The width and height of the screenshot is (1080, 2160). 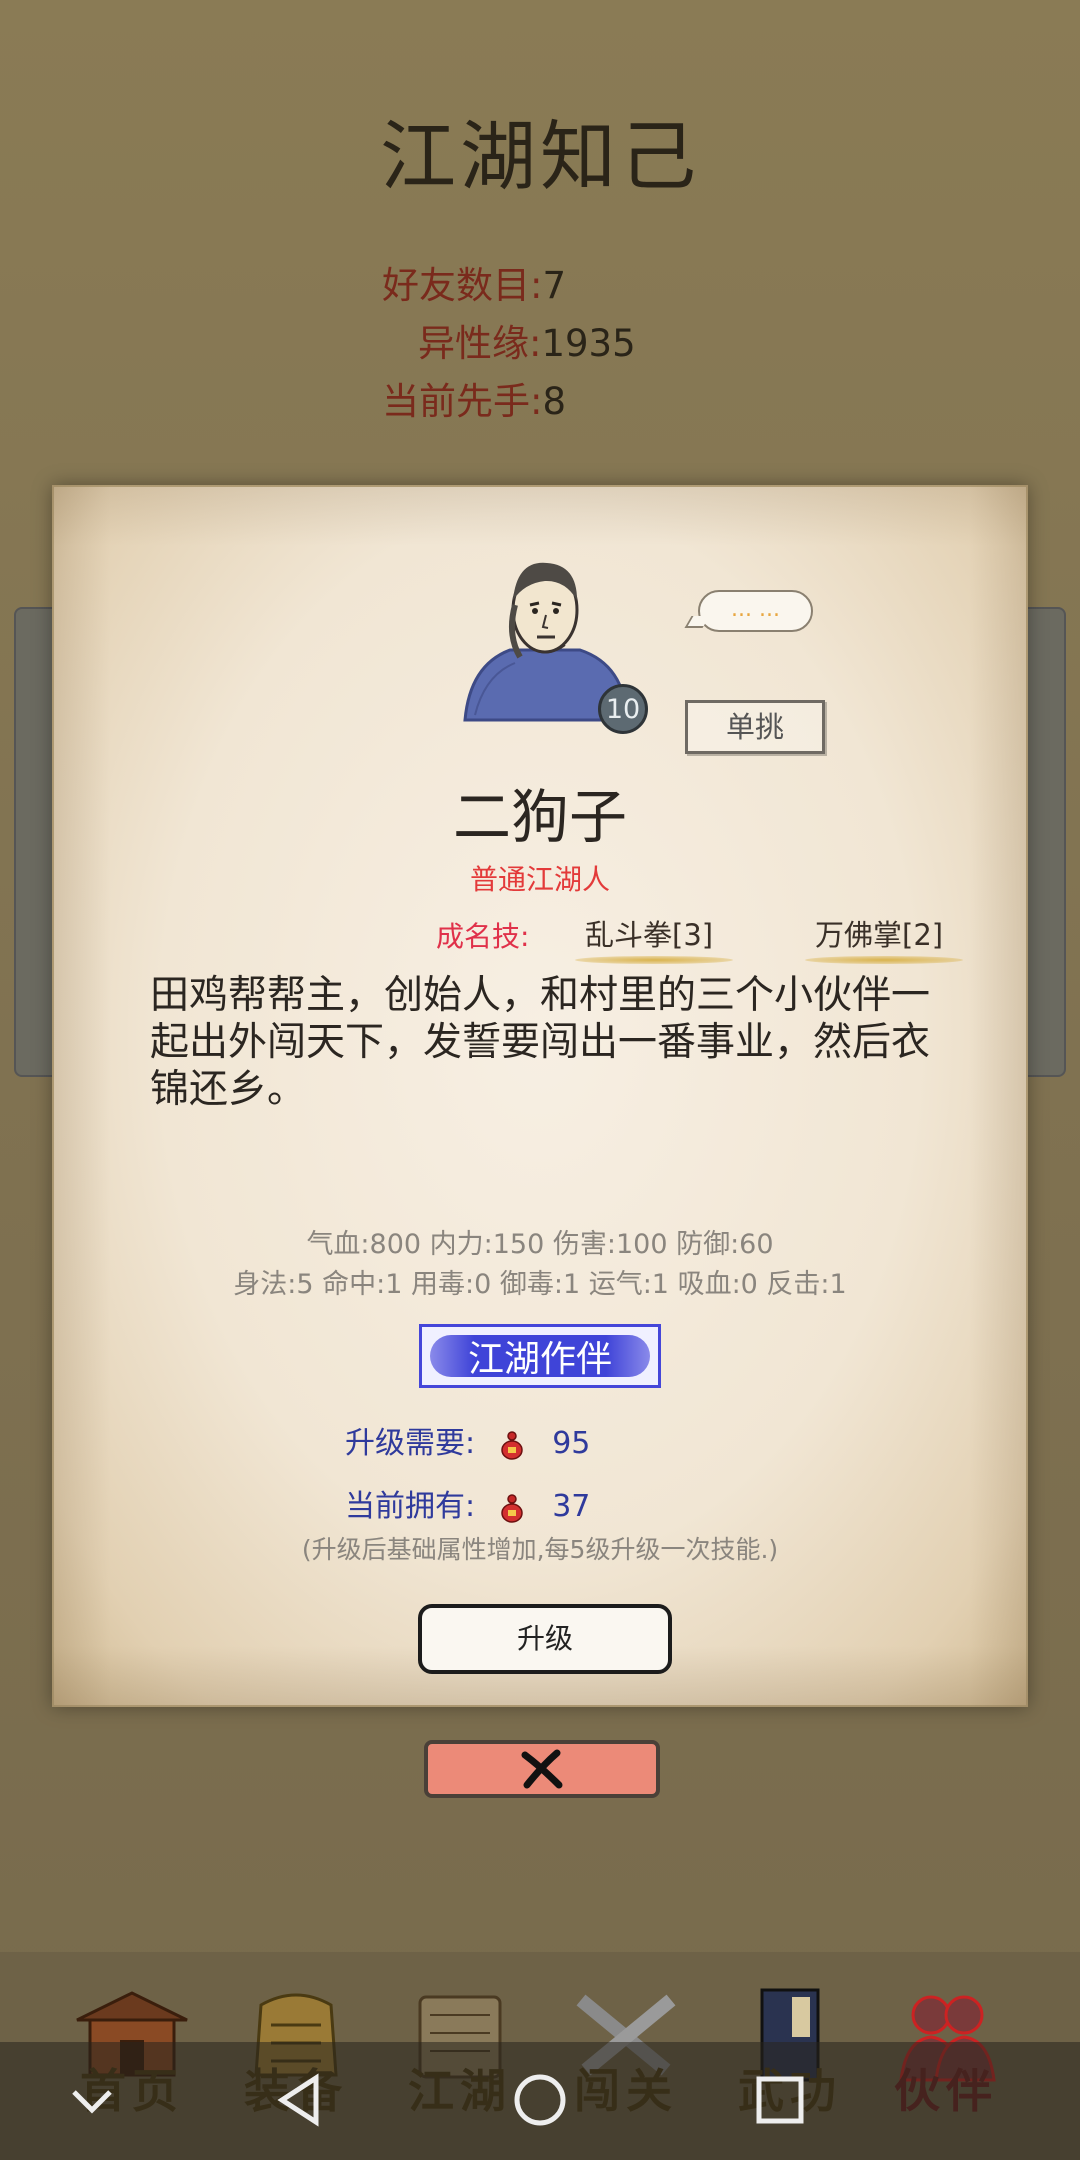 I want to click on currently-owned-row: 当前拥有: 37, so click(x=468, y=1506).